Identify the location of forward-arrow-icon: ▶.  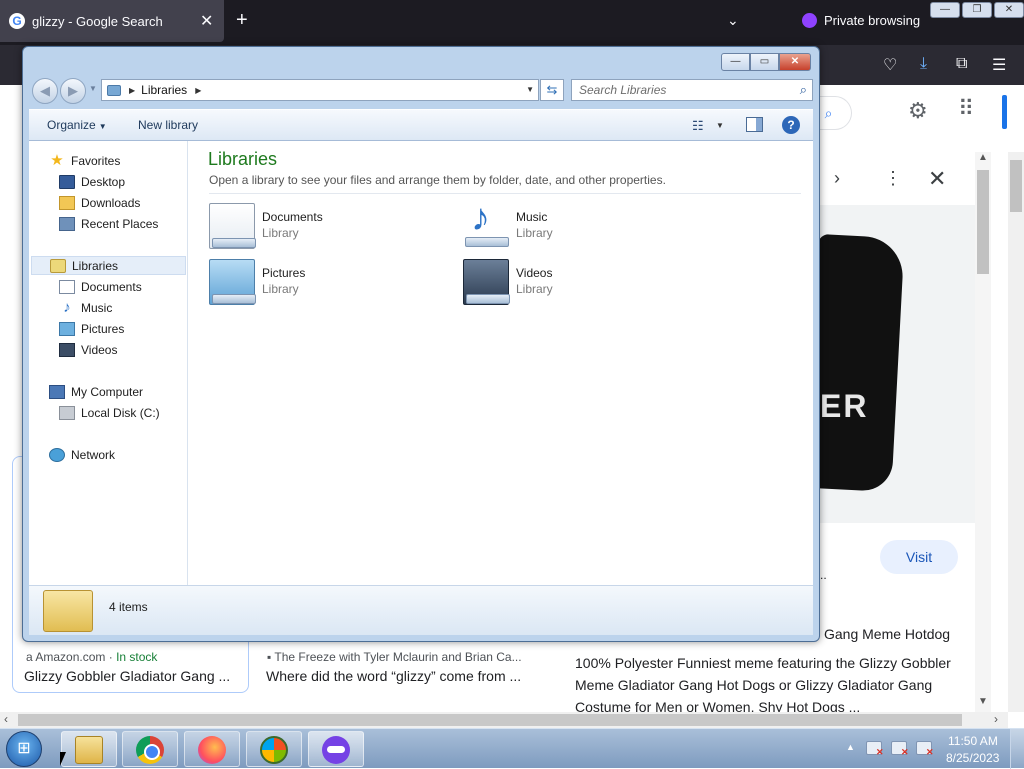
(73, 91).